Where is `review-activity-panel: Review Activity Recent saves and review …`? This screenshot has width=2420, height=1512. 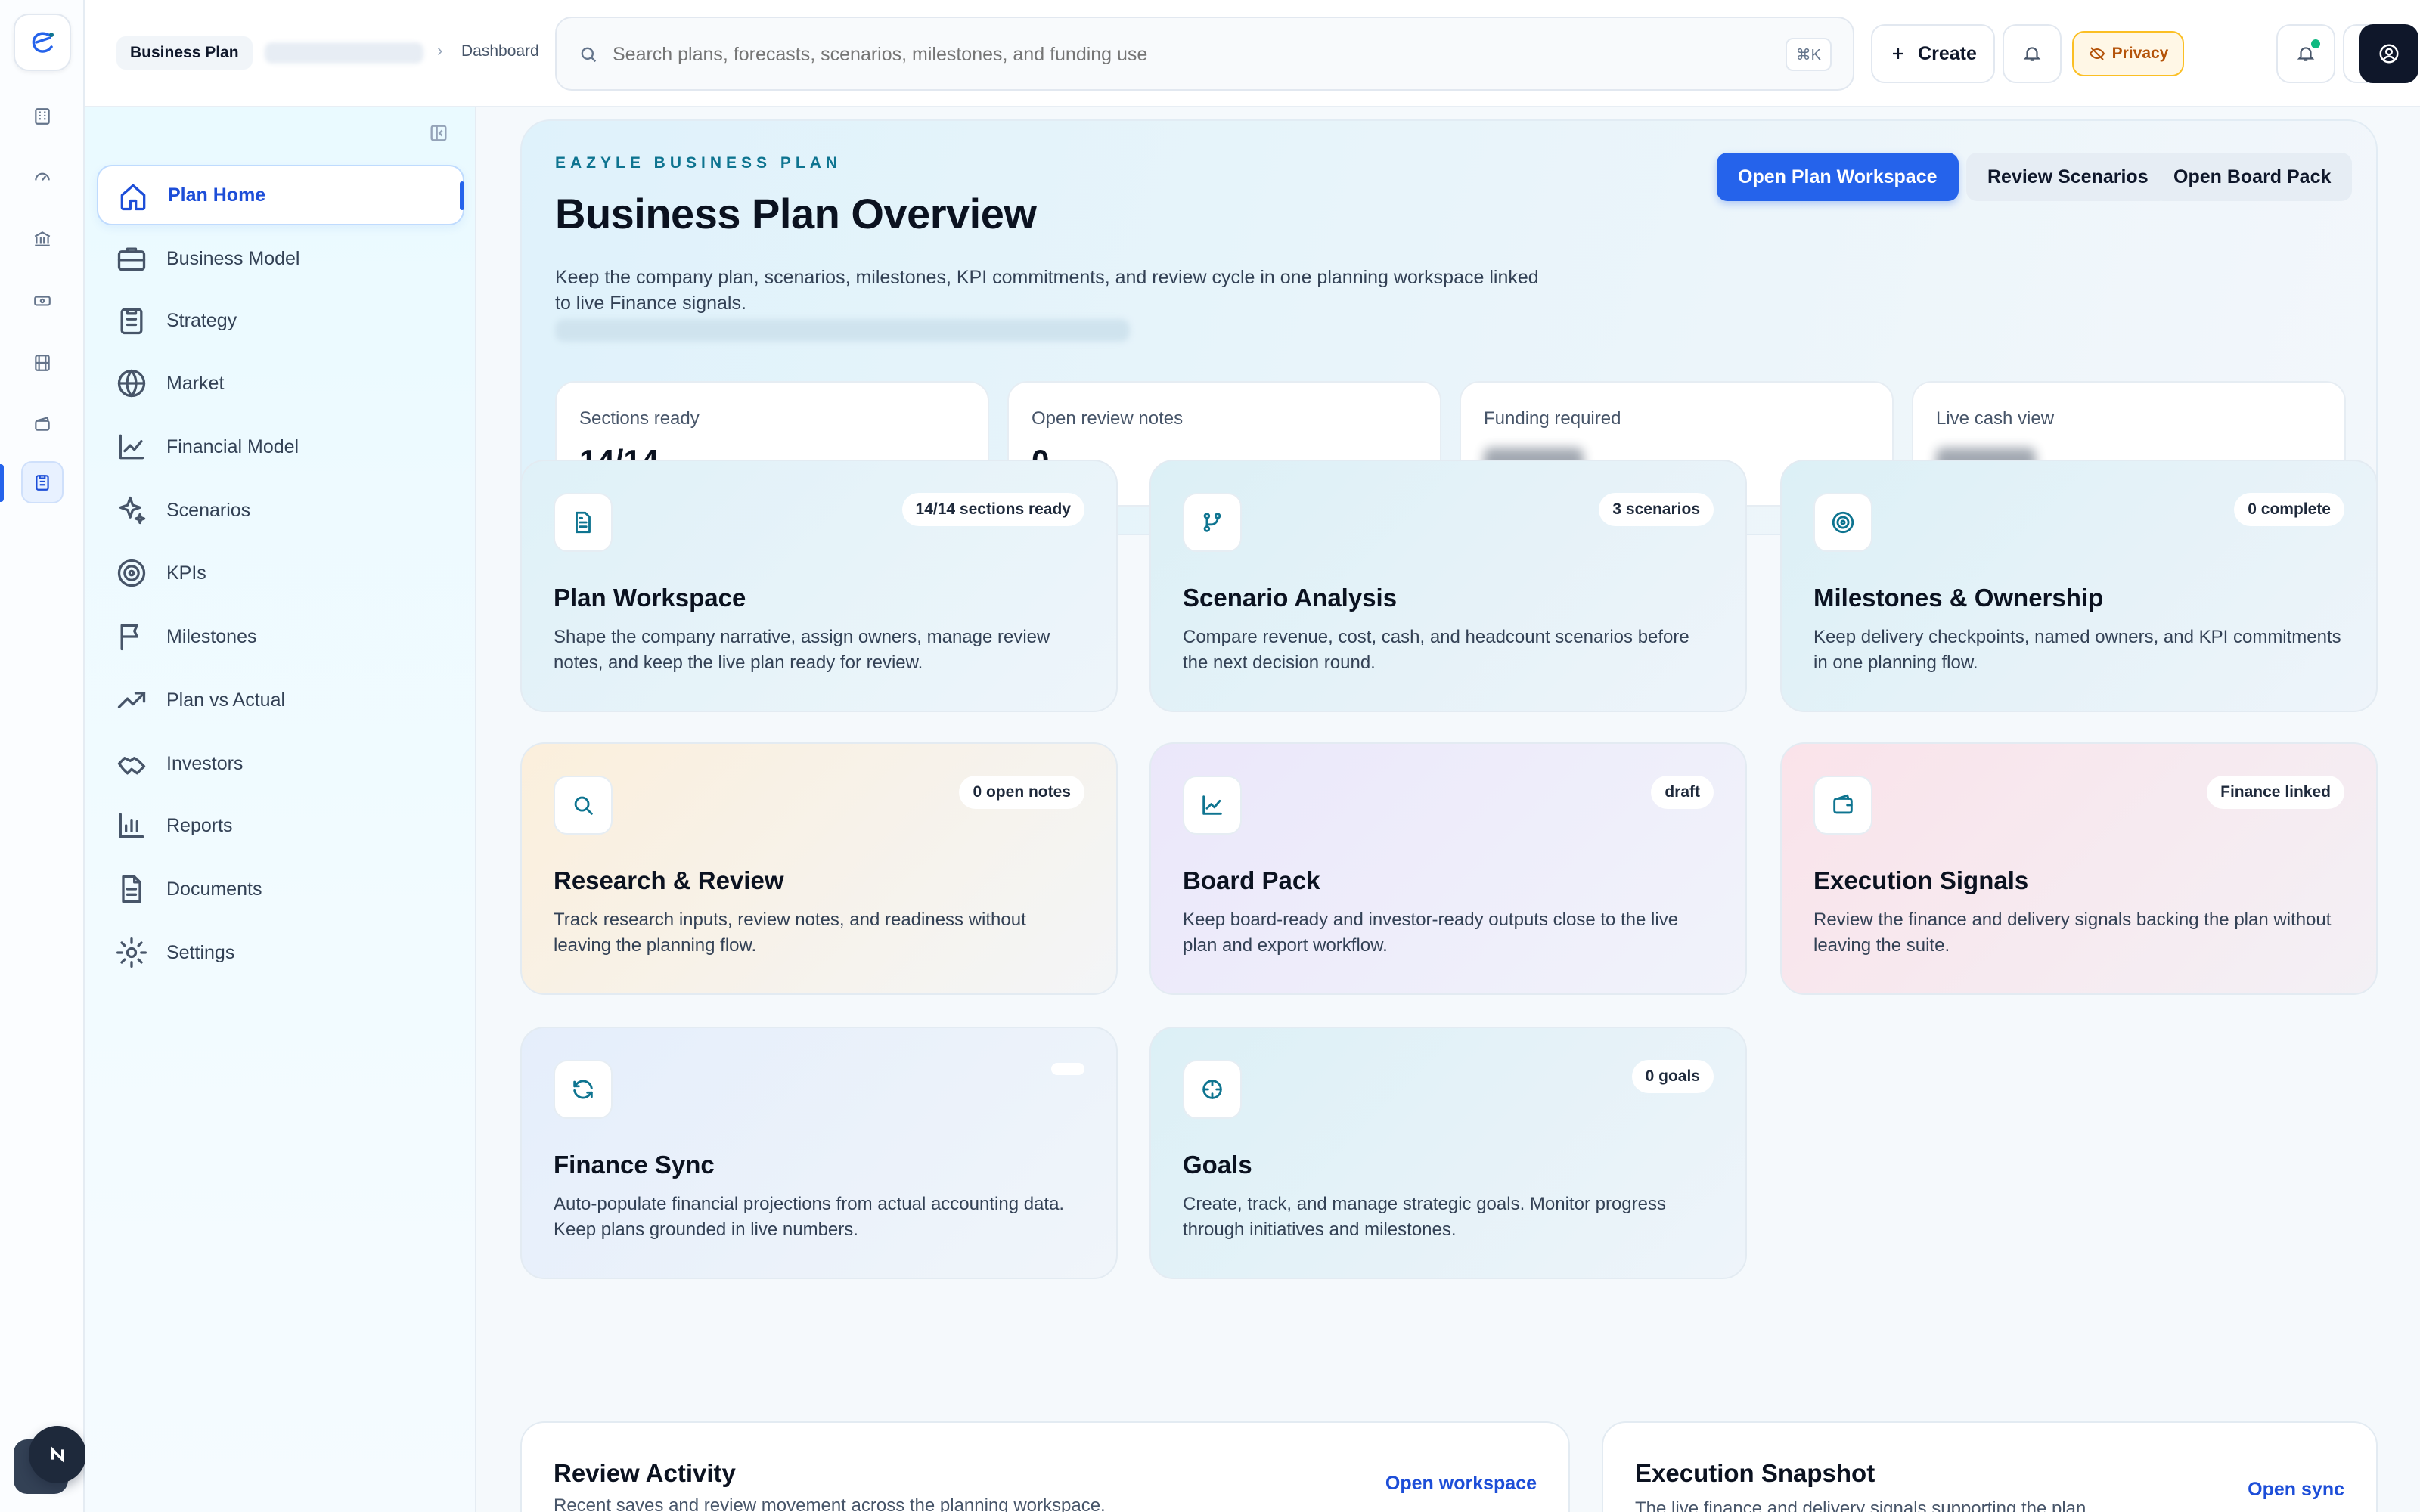 review-activity-panel: Review Activity Recent saves and review … is located at coordinates (1045, 1466).